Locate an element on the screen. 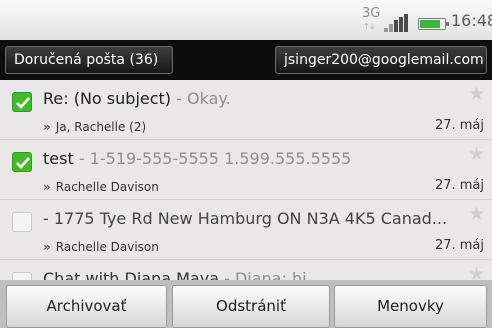  message-snippet: - Okay. is located at coordinates (201, 98).